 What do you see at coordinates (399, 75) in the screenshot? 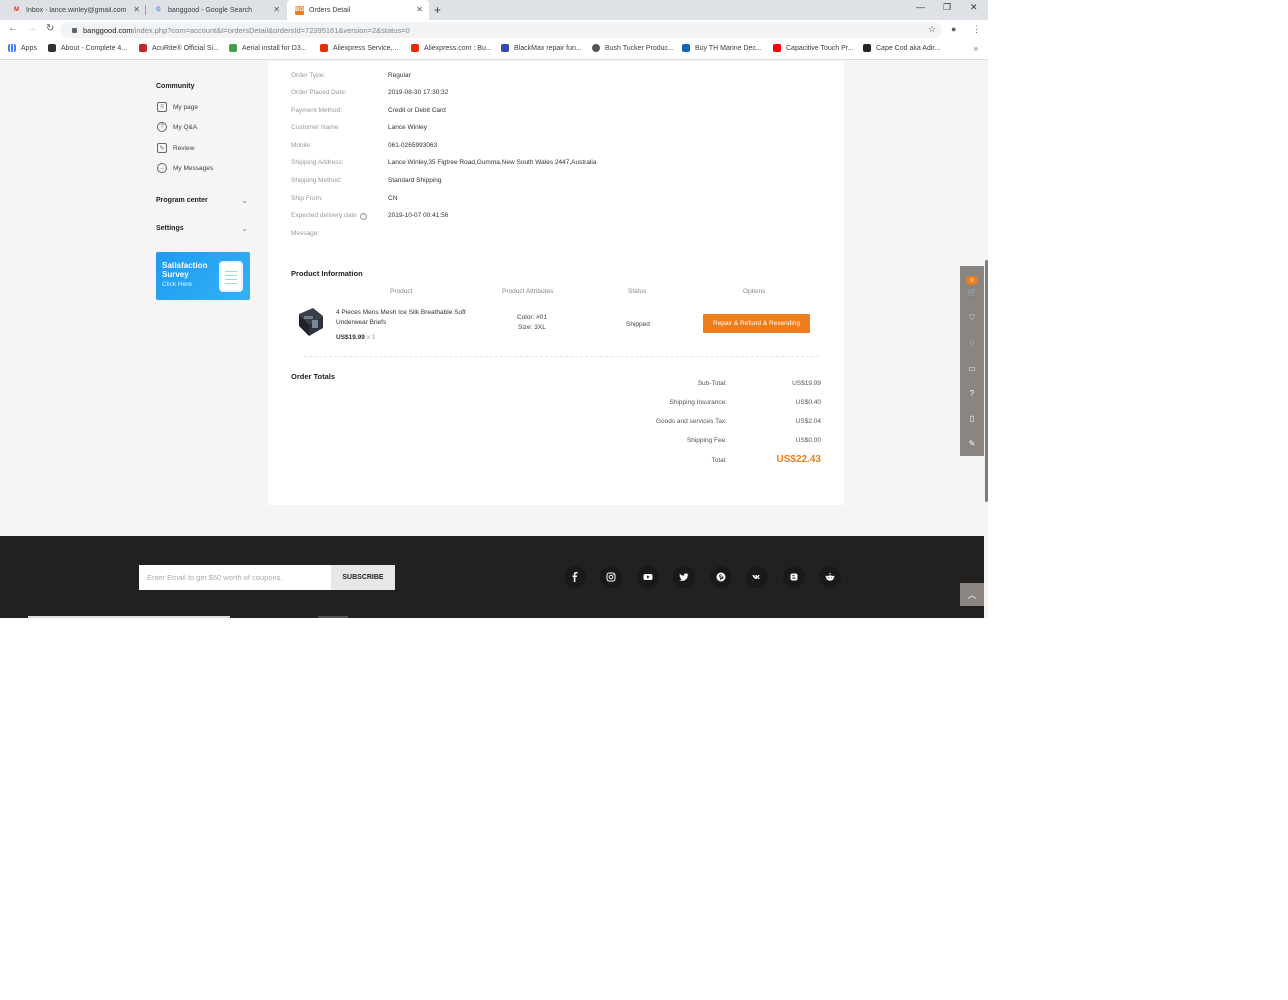
I see `order-type-value: Regular` at bounding box center [399, 75].